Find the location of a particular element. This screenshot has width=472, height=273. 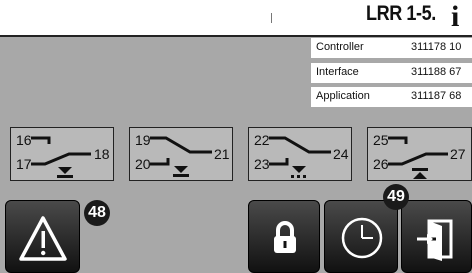

version-label: Controller is located at coordinates (340, 47).